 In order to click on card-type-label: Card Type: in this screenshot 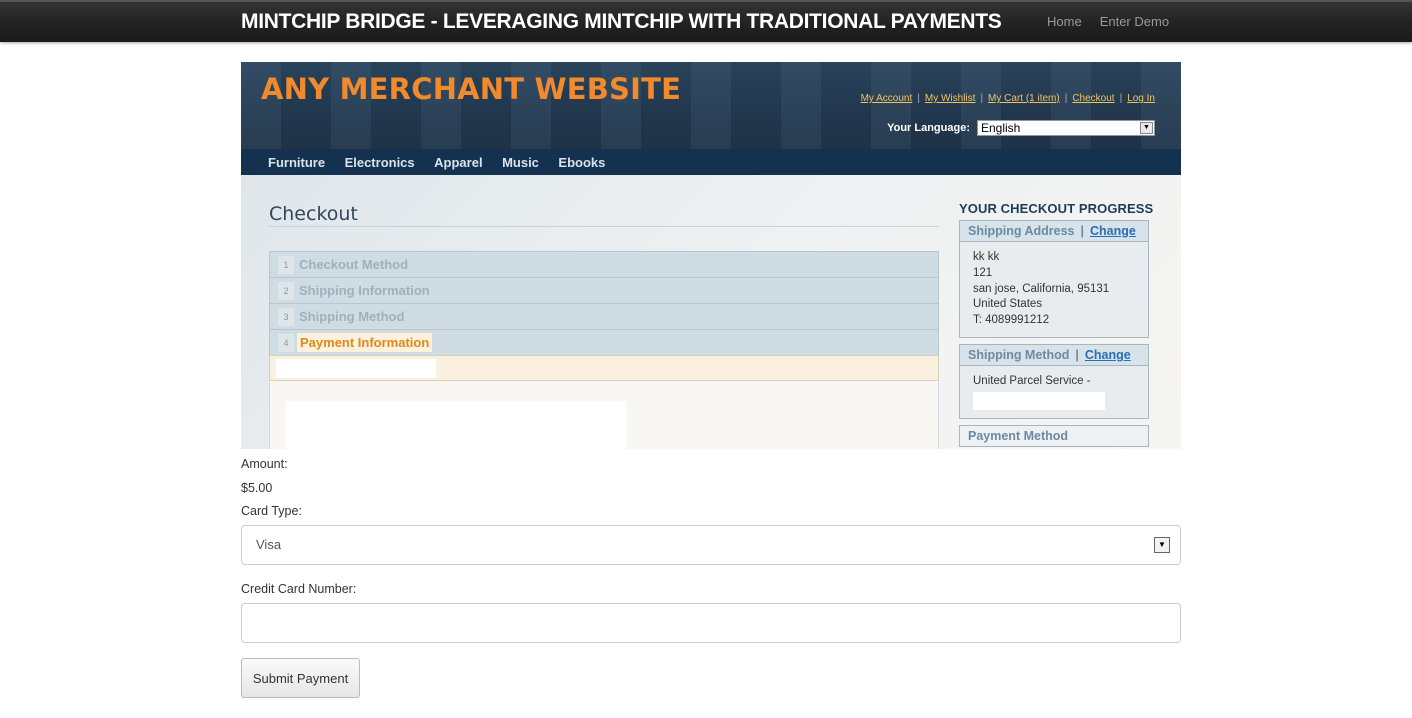, I will do `click(271, 511)`.